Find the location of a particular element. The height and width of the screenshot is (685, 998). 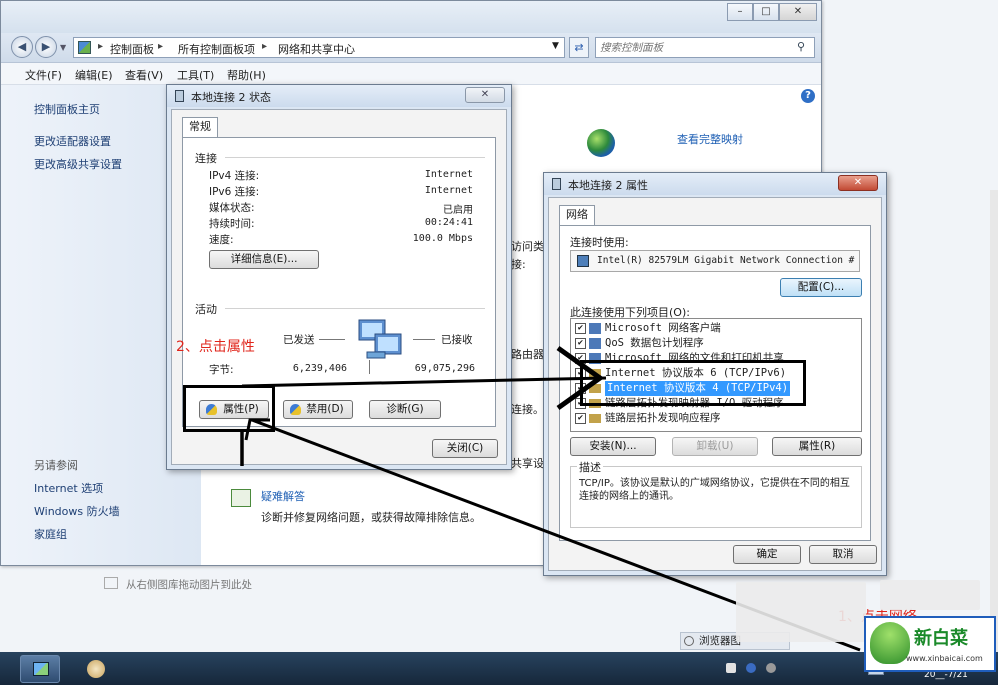

taskbar-paint-button is located at coordinates (96, 669).